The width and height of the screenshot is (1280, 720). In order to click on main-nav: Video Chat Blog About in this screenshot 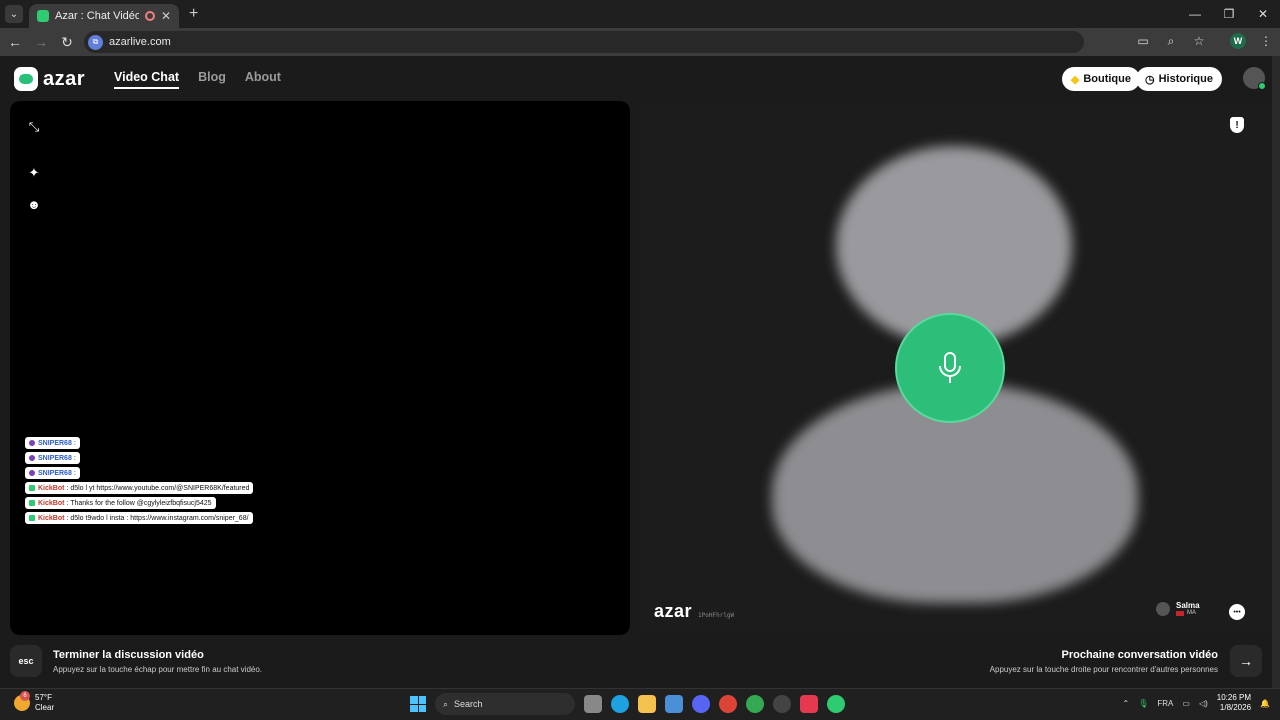, I will do `click(197, 79)`.